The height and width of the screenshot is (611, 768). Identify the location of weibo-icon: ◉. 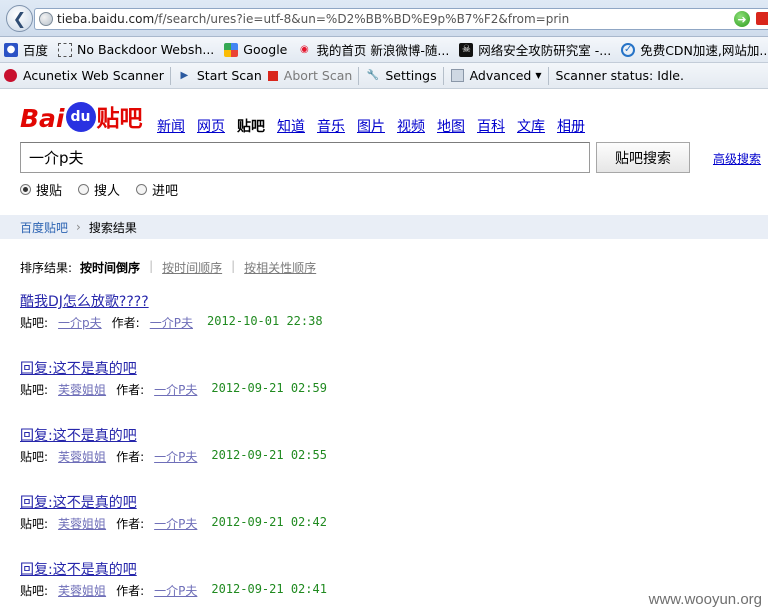
(304, 49).